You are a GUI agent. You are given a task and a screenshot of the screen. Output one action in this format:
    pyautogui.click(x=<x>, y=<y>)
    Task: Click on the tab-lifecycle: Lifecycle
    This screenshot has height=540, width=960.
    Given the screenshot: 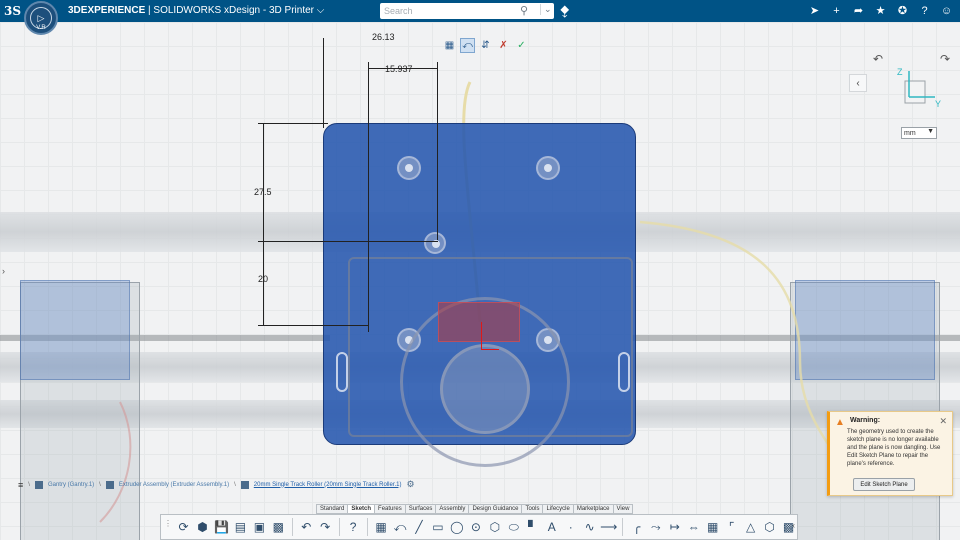 What is the action you would take?
    pyautogui.click(x=557, y=509)
    